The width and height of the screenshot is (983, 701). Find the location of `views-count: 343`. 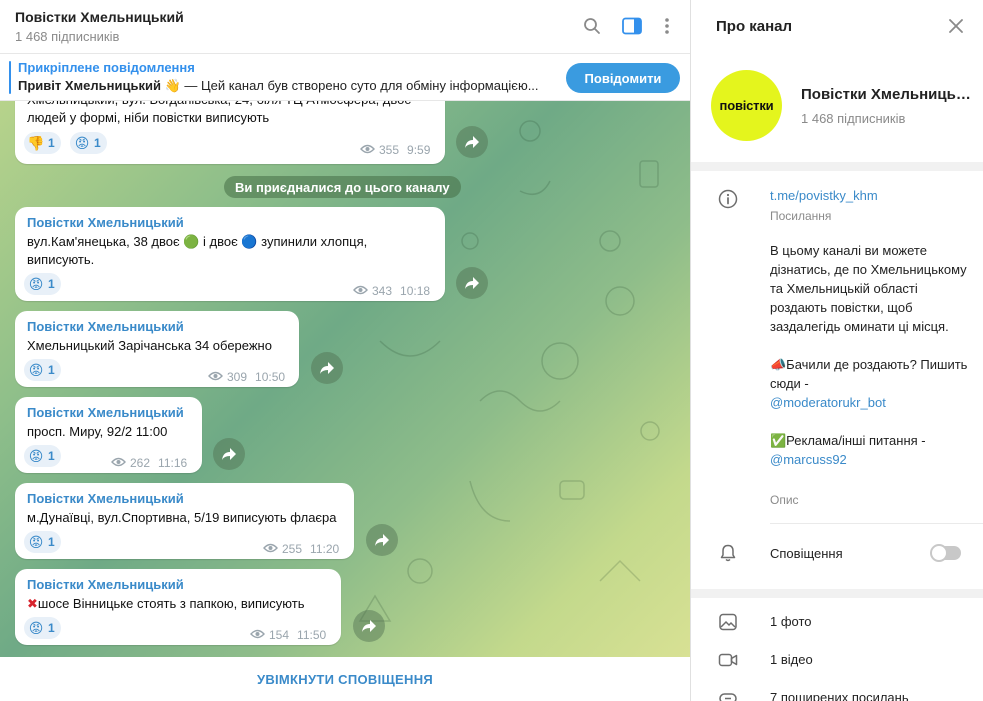

views-count: 343 is located at coordinates (382, 291).